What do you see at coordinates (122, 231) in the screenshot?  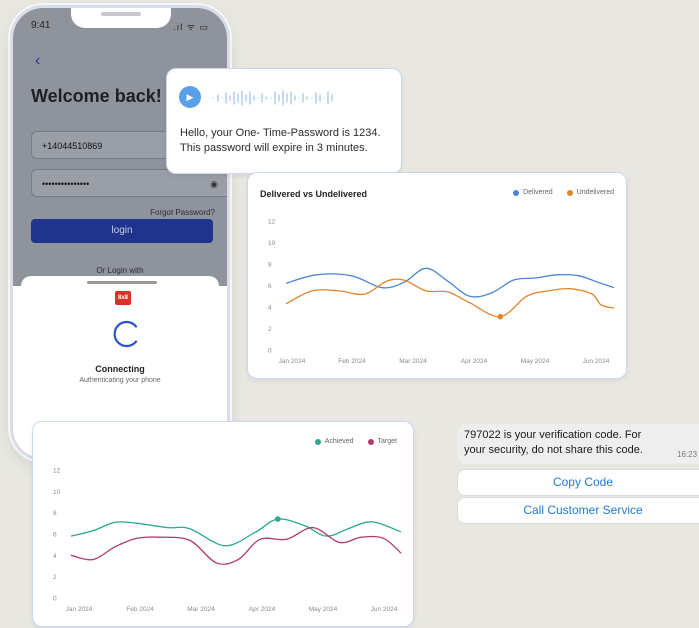 I see `login-button: login` at bounding box center [122, 231].